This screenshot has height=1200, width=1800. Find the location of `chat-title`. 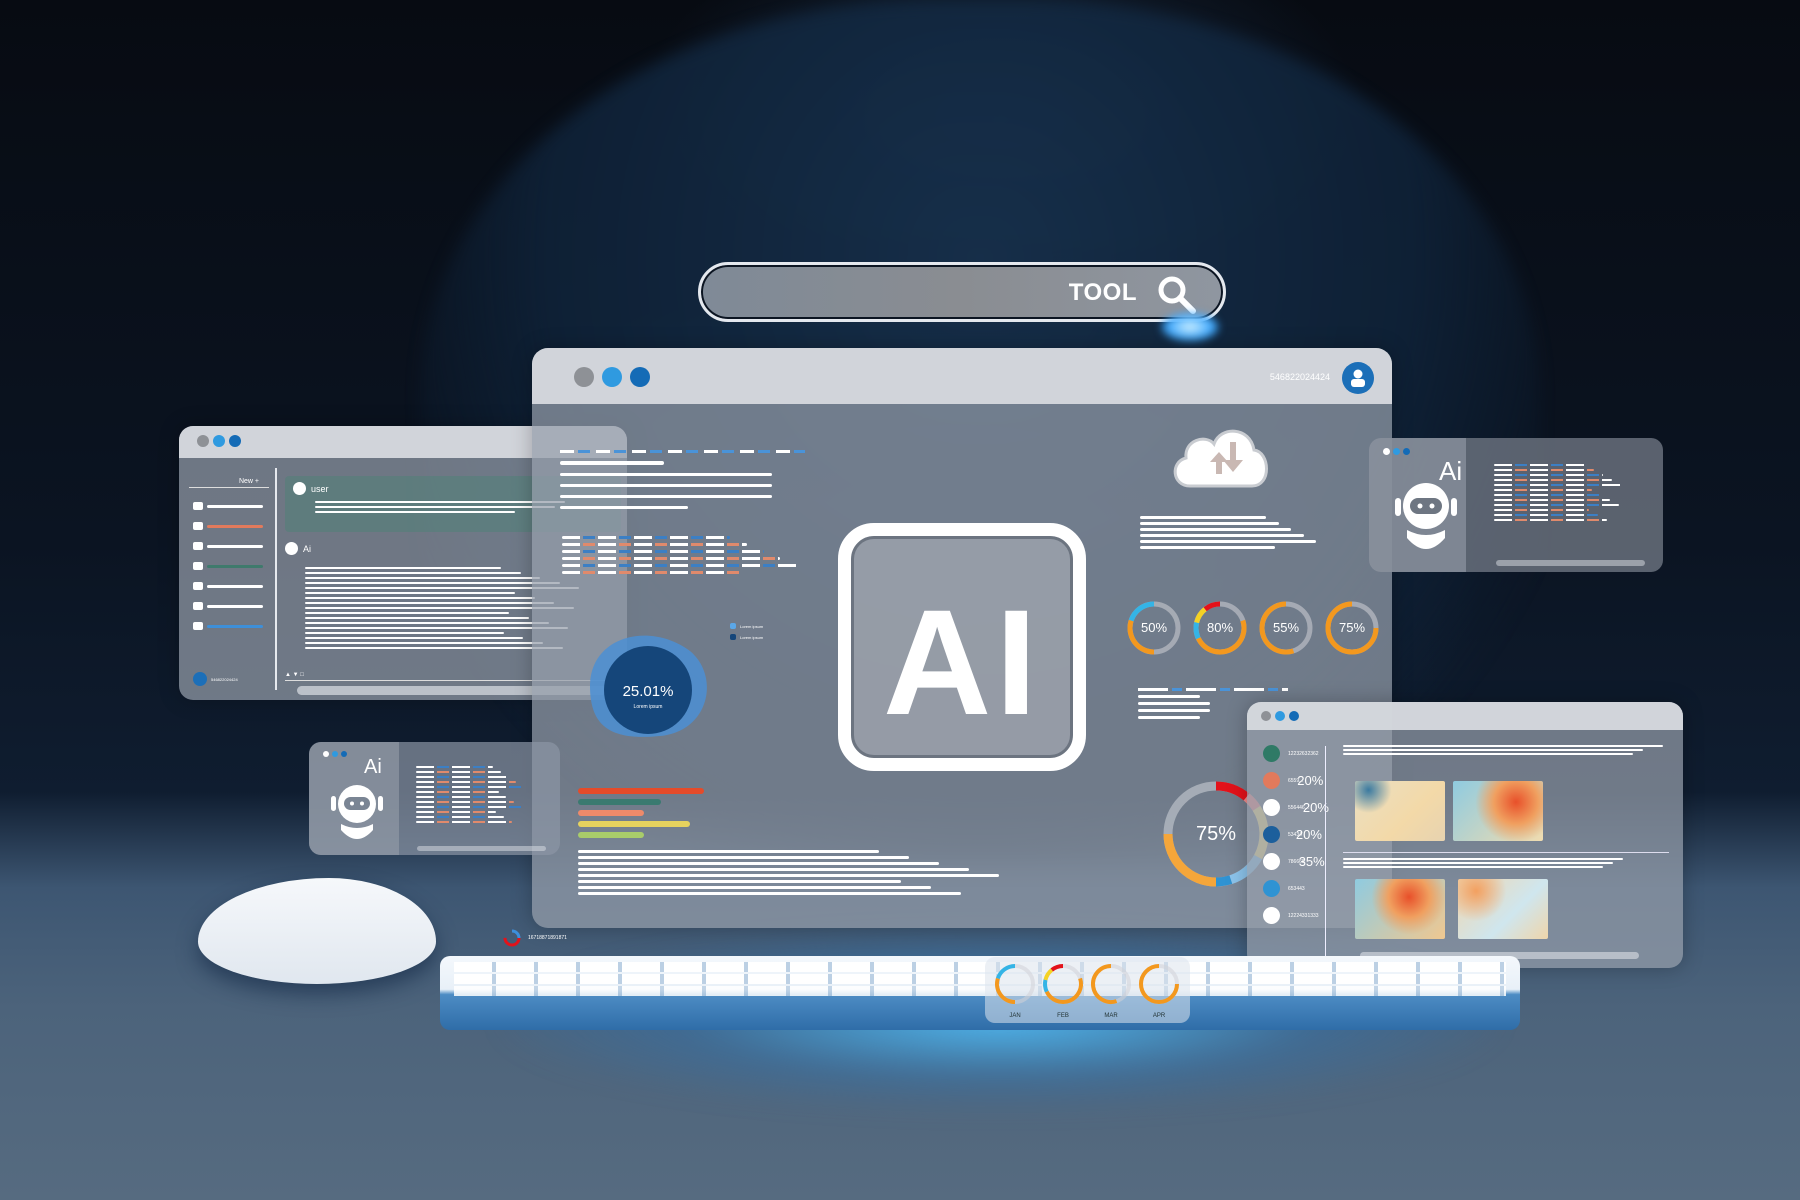

chat-title is located at coordinates (235, 626).